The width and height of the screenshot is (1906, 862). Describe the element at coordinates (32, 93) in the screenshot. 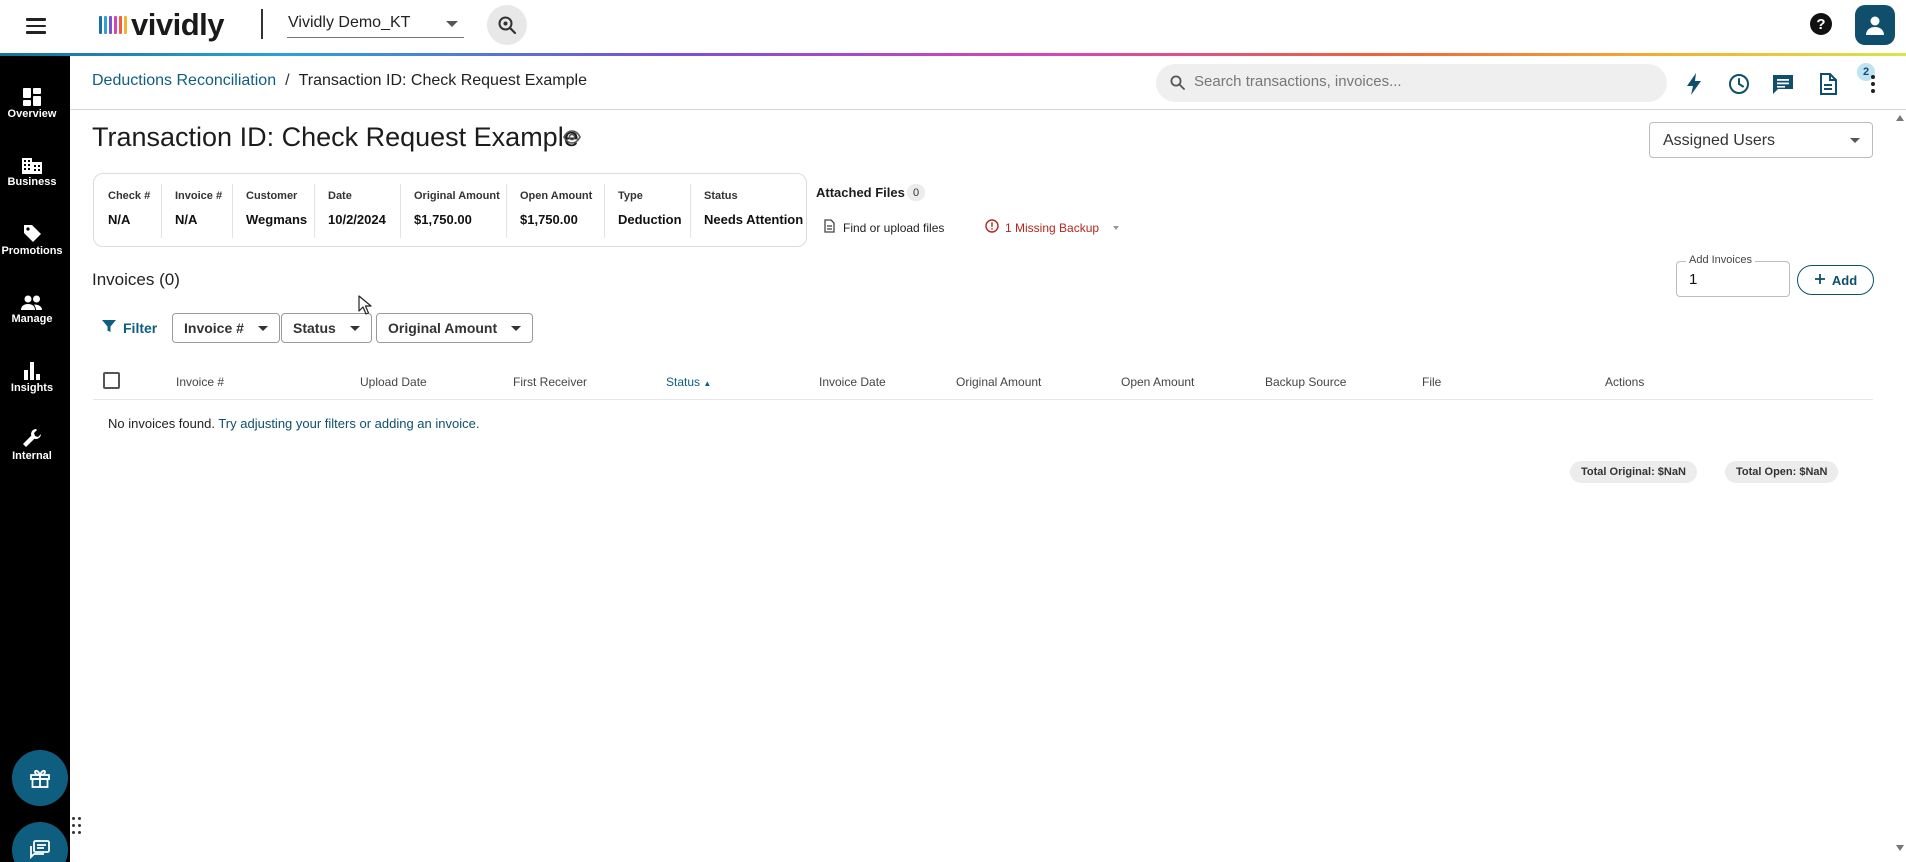

I see `dashboard-icon` at that location.